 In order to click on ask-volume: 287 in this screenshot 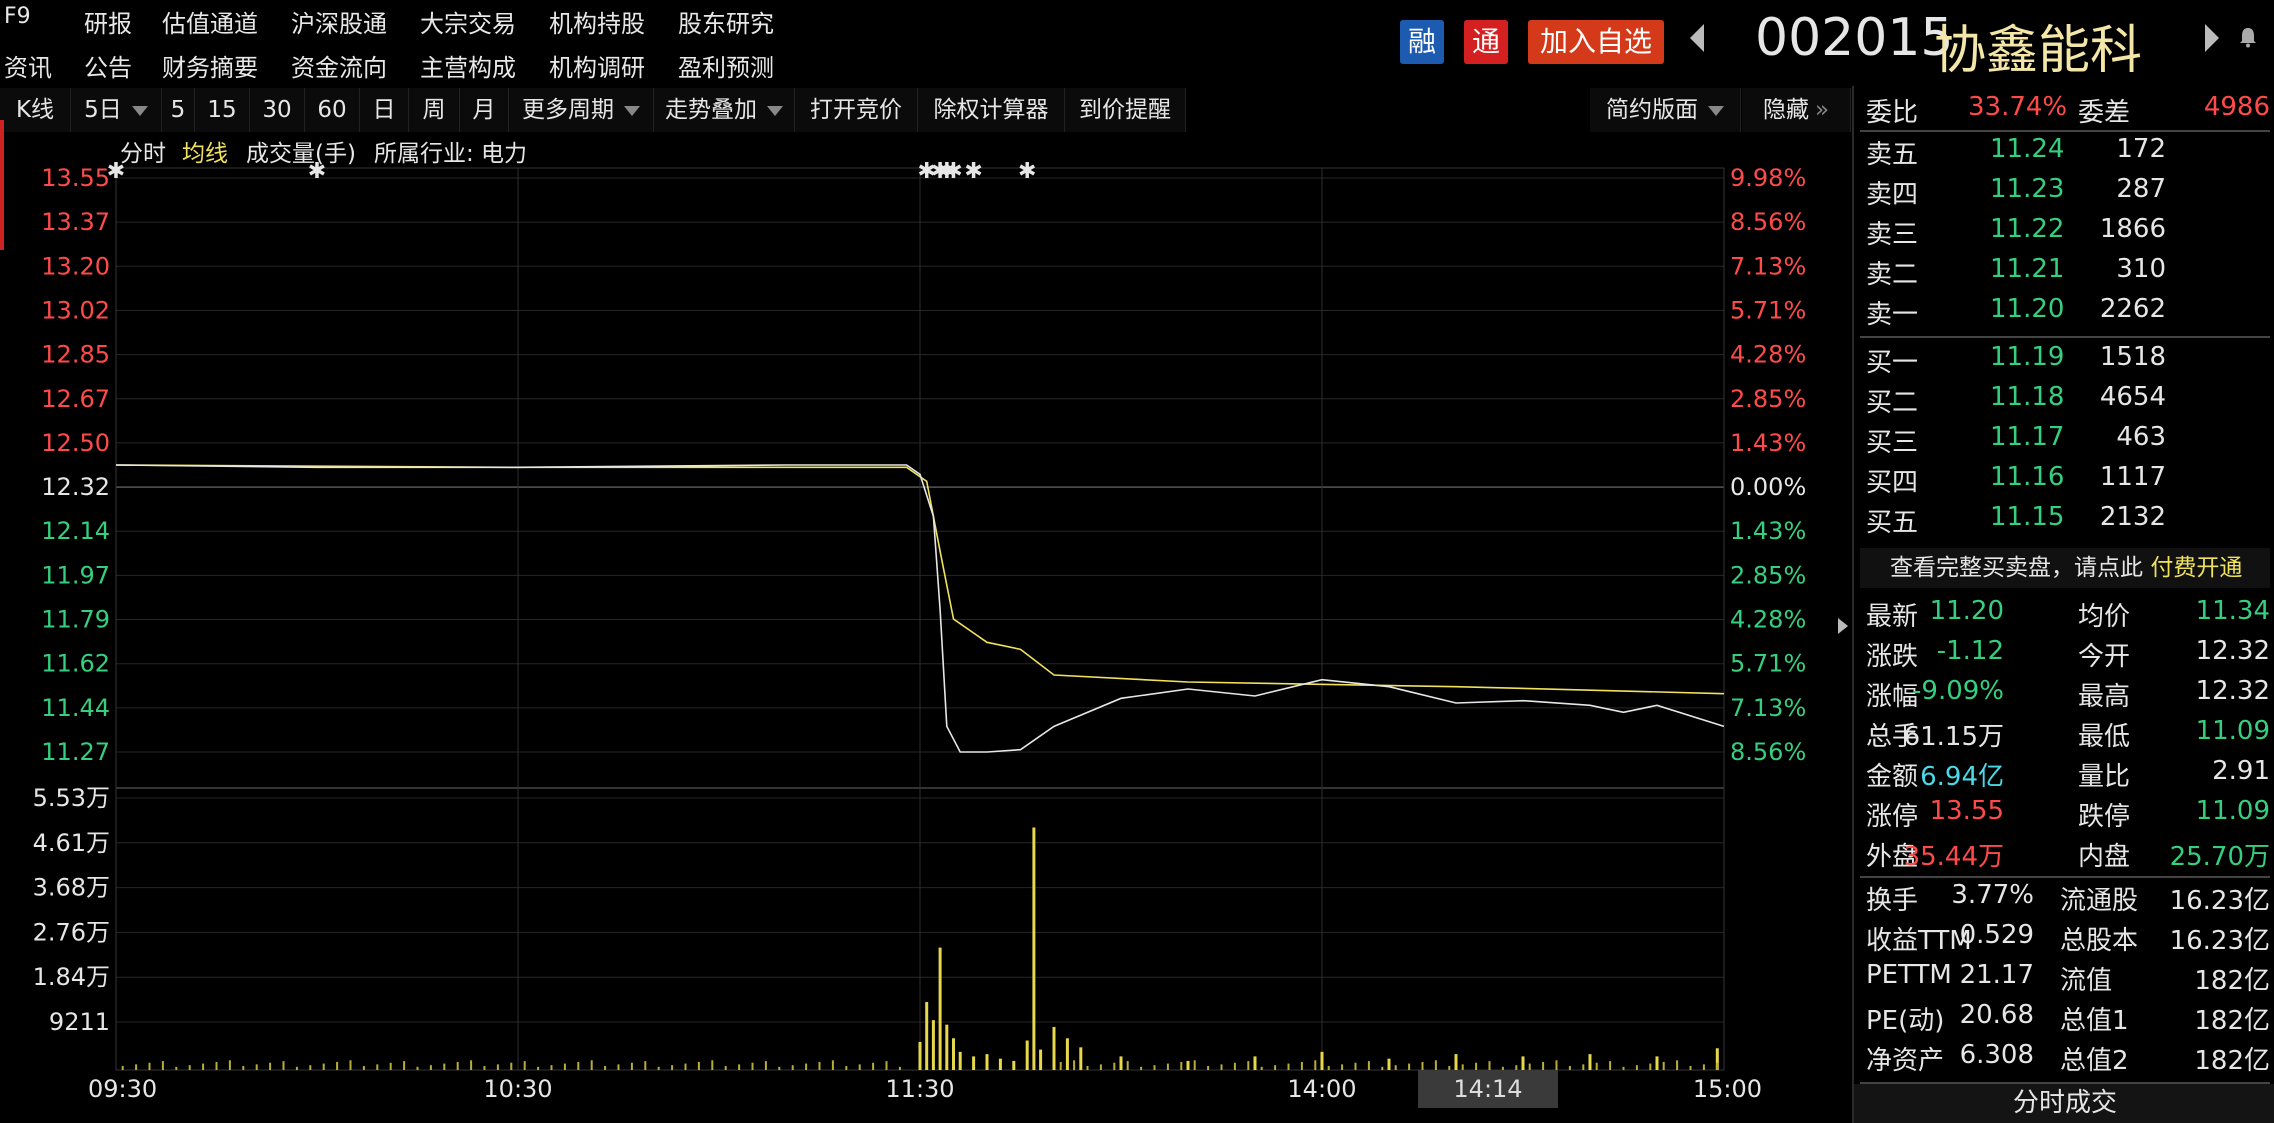, I will do `click(2141, 189)`.